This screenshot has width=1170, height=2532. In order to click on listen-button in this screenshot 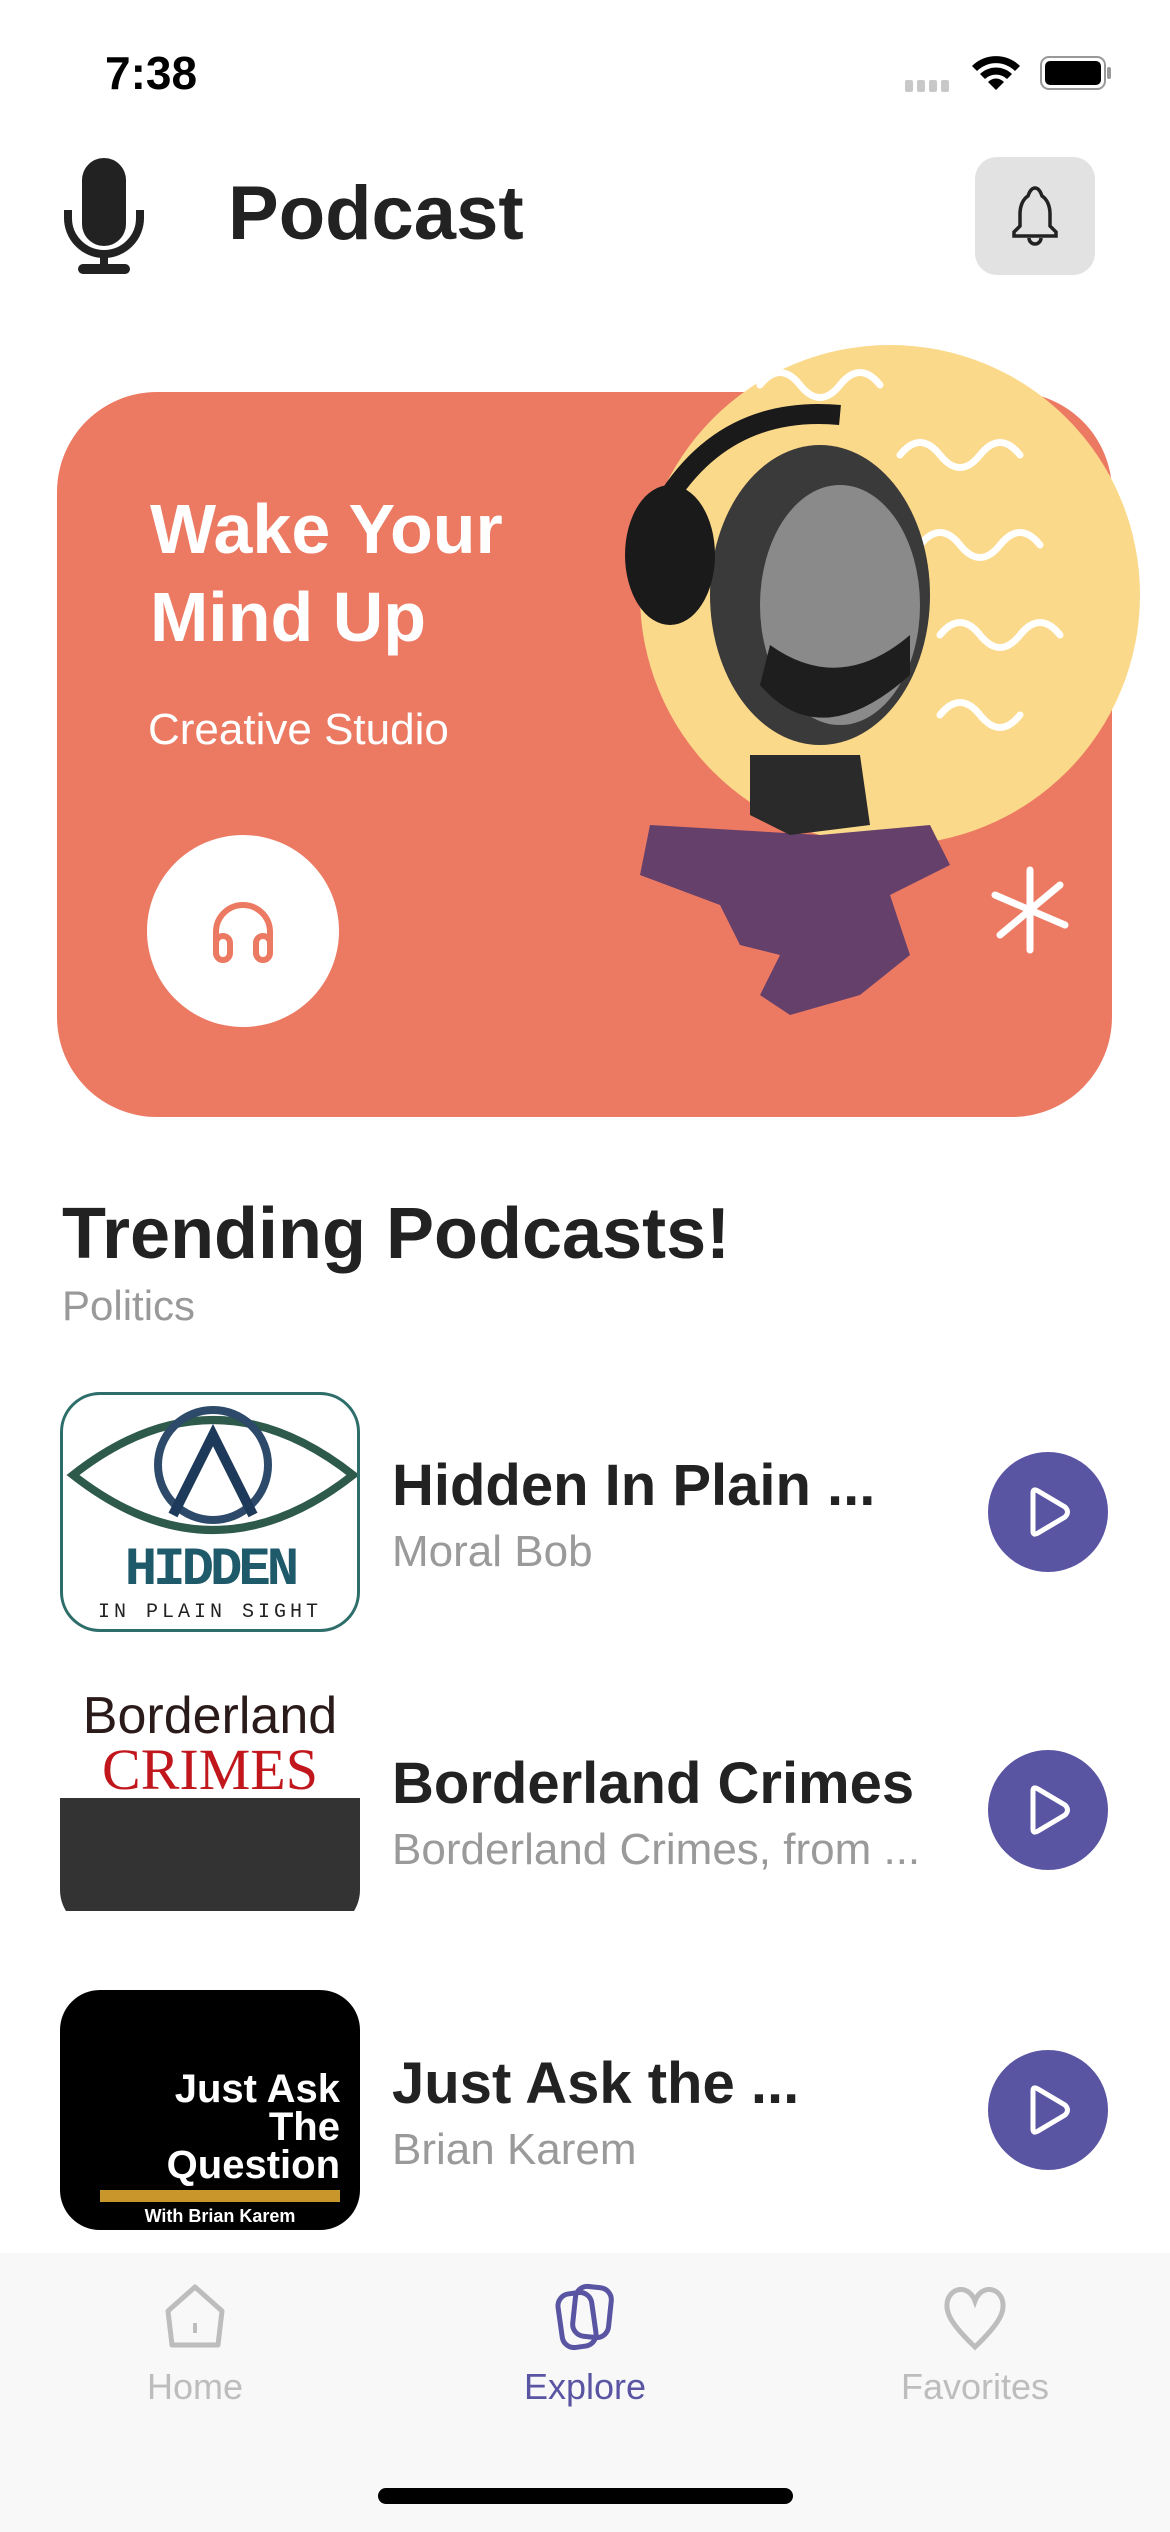, I will do `click(243, 931)`.